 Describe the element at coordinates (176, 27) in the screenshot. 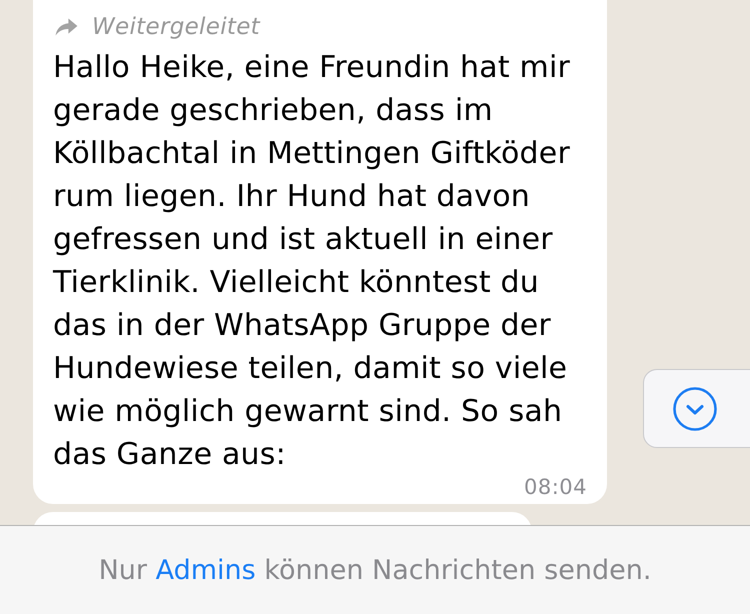

I see `forwarded-label: Weitergeleitet` at that location.